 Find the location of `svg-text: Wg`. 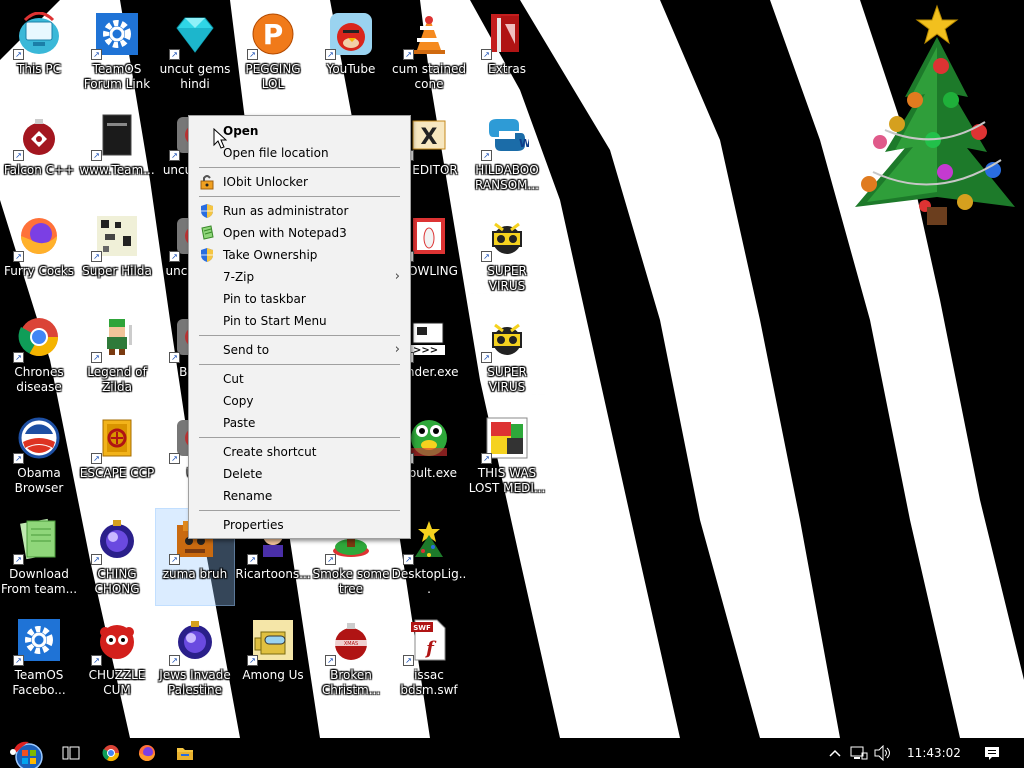

svg-text: Wg is located at coordinates (524, 143).